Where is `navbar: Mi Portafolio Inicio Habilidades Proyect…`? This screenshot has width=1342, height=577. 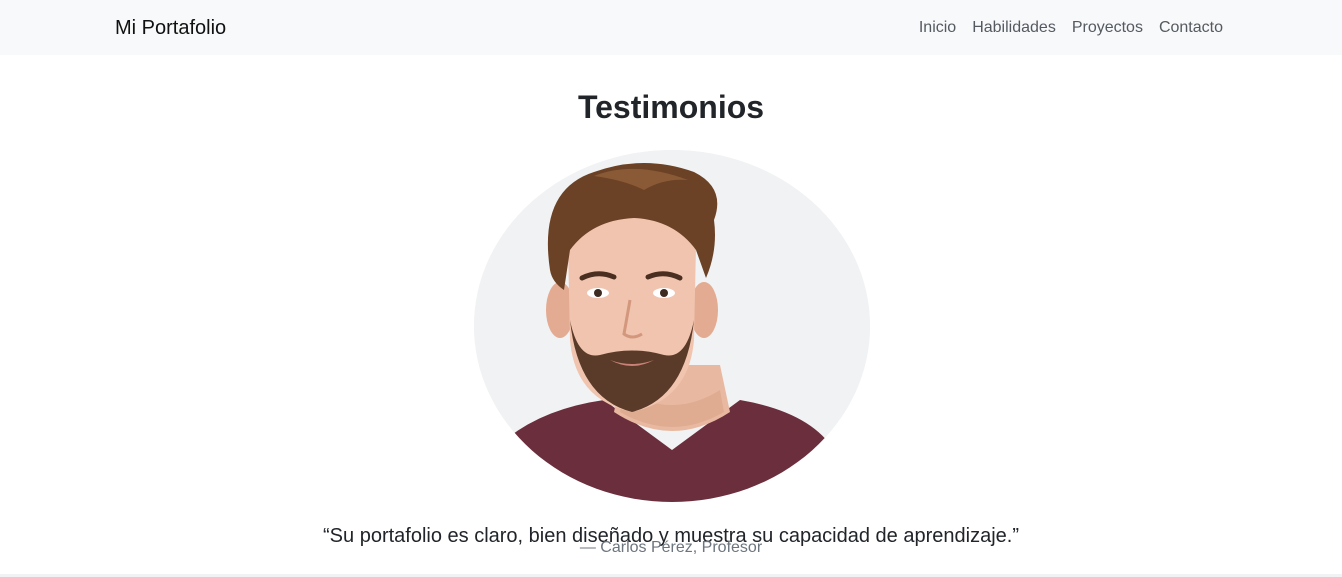 navbar: Mi Portafolio Inicio Habilidades Proyect… is located at coordinates (671, 27).